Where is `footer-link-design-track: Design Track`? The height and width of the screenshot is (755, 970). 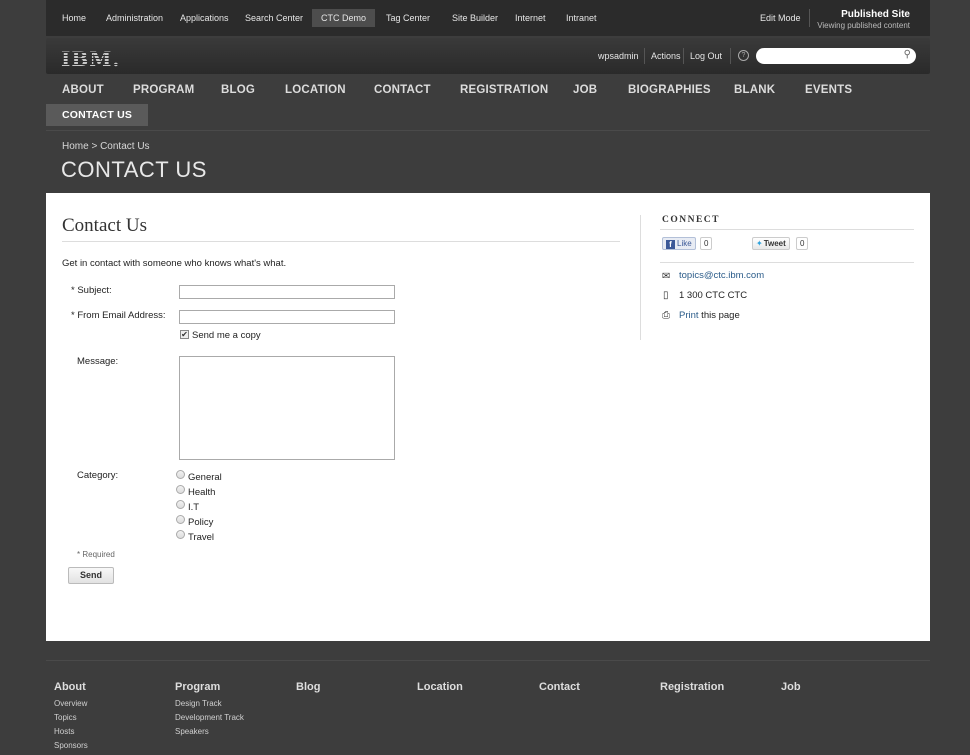 footer-link-design-track: Design Track is located at coordinates (198, 703).